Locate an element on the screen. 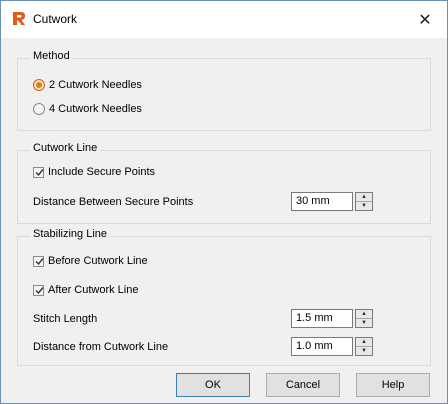 Image resolution: width=448 pixels, height=404 pixels. before-cutwork-line-checkbox-row: Before Cutwork Line is located at coordinates (90, 261).